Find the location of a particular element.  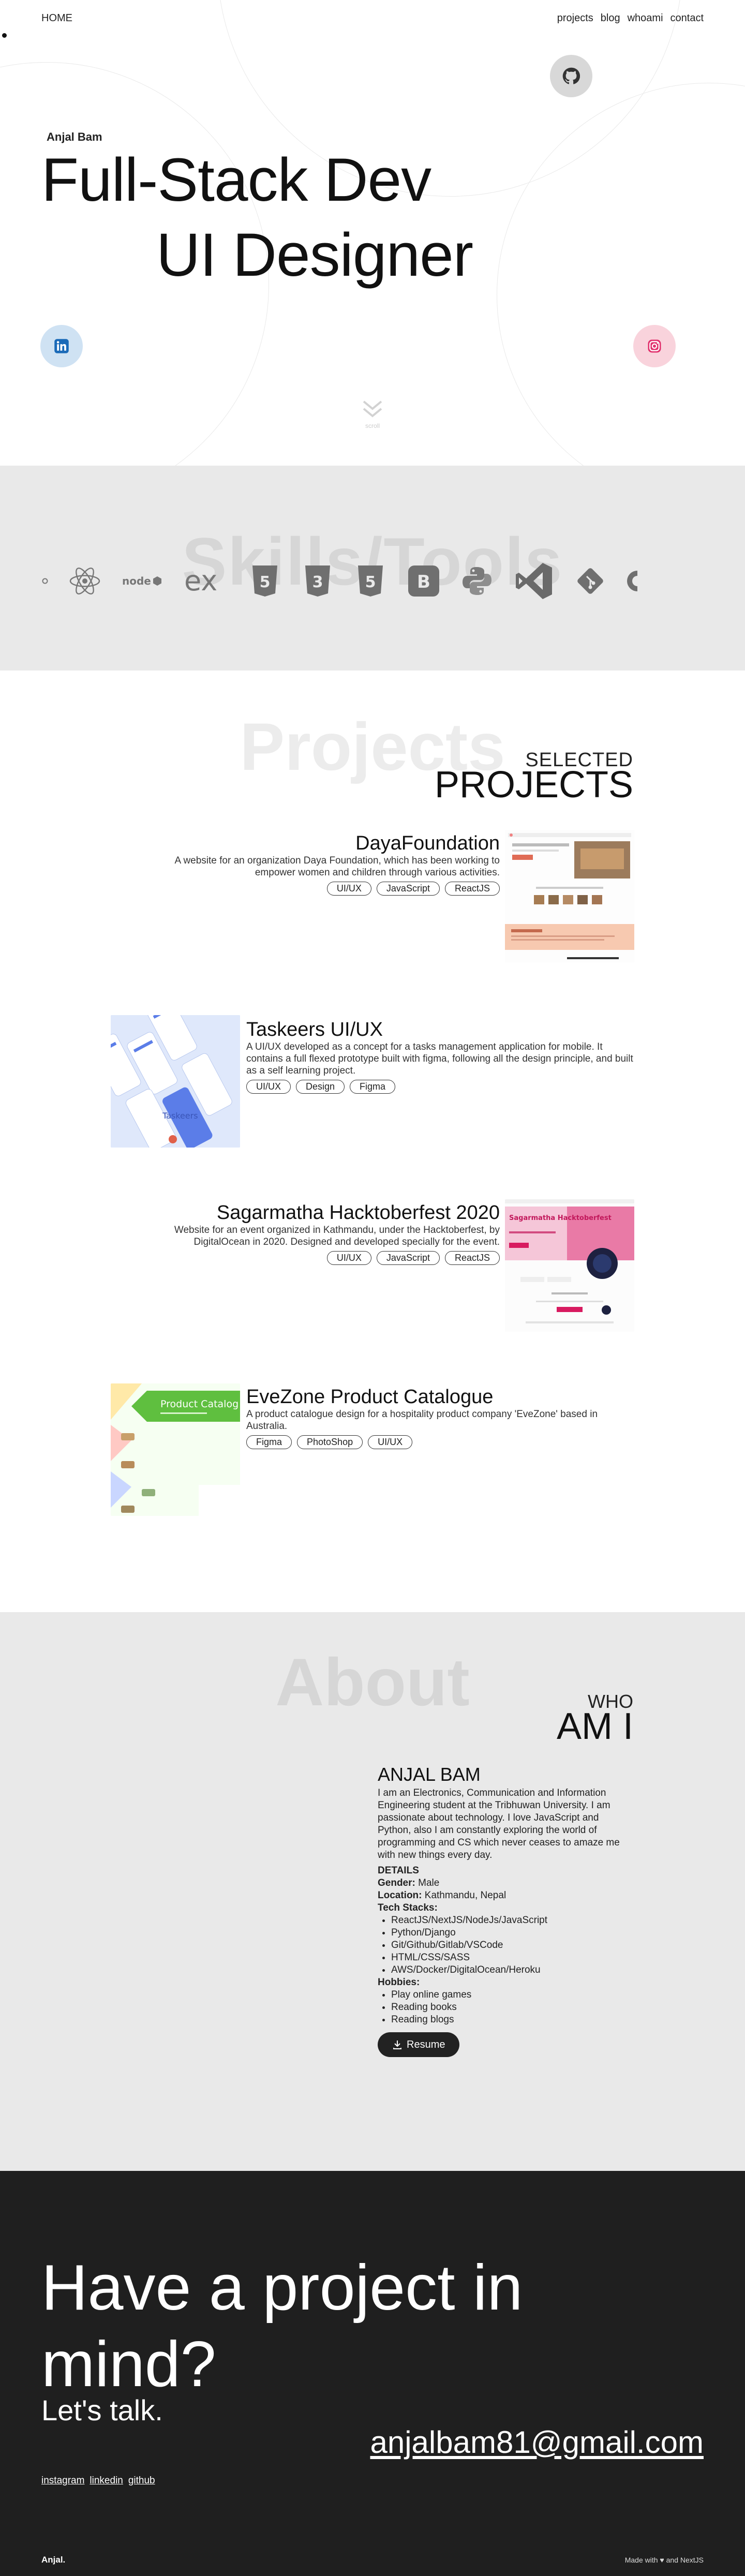

project-tag: ReactJS is located at coordinates (472, 1258).